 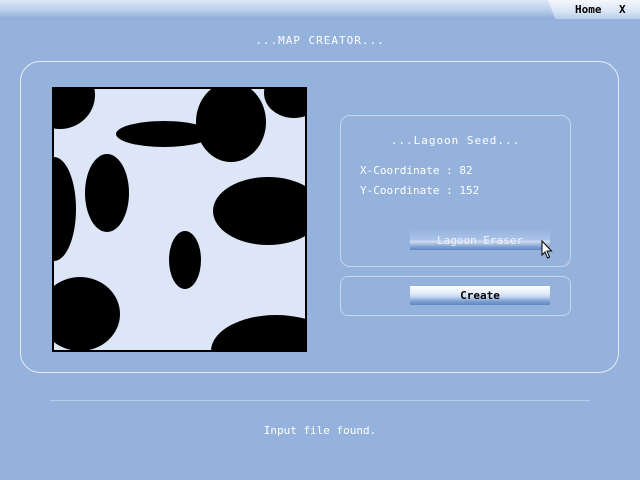 I want to click on mouse-pointer-icon, so click(x=547, y=249).